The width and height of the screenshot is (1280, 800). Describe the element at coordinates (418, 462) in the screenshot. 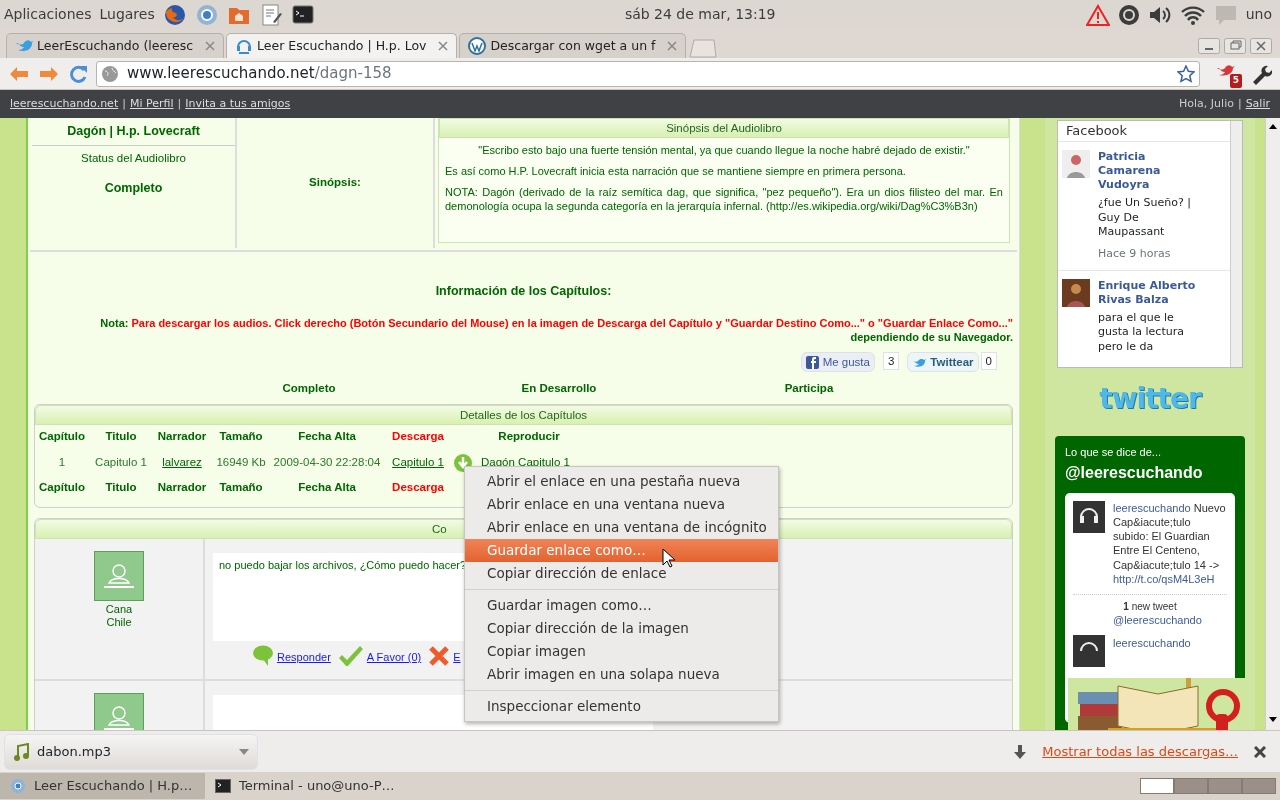

I see `table-link: Capitulo 1` at that location.